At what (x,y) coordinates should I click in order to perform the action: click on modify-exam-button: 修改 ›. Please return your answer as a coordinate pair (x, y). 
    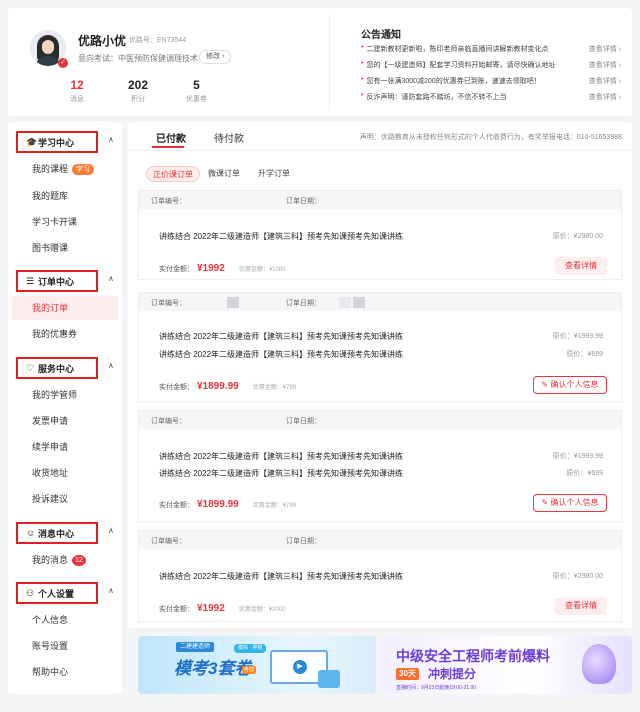
    Looking at the image, I should click on (215, 57).